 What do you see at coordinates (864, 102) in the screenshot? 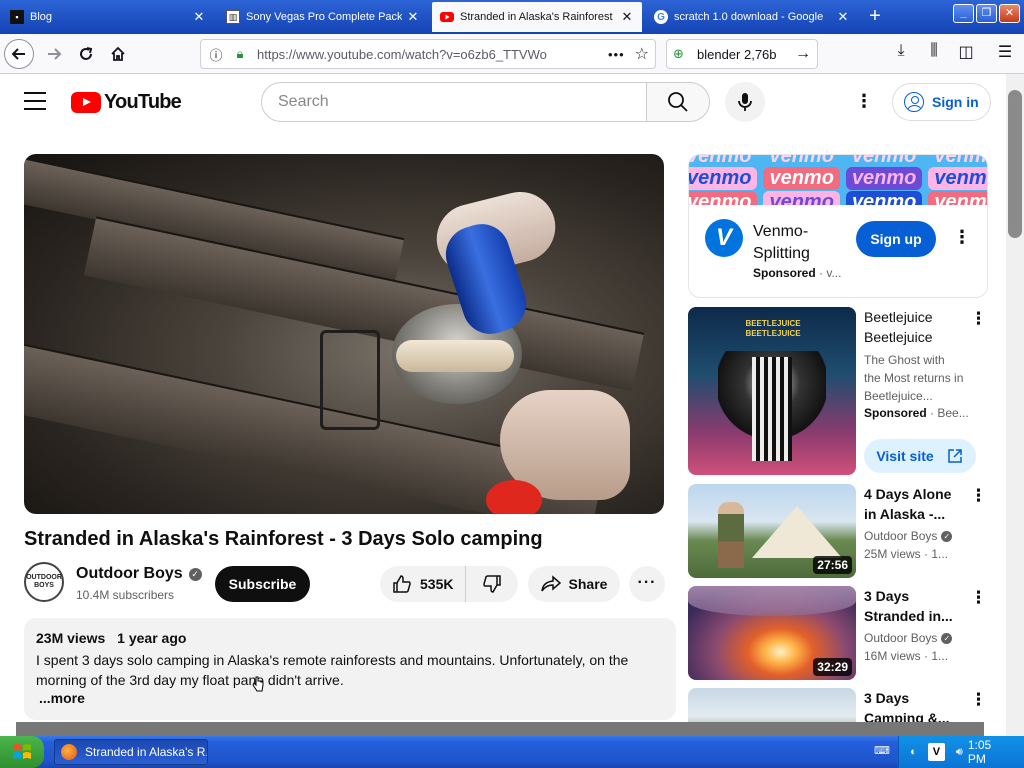
I see `settings-kebab-icon: ⋮` at bounding box center [864, 102].